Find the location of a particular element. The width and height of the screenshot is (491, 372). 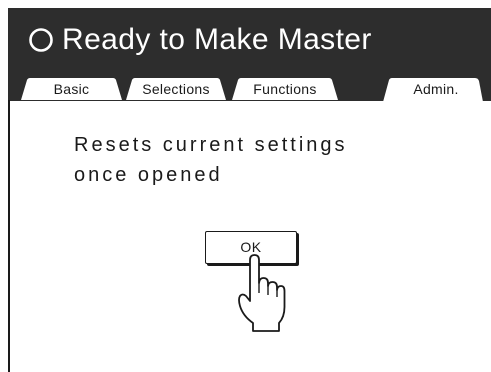

message-line-2: once opened is located at coordinates (148, 175).